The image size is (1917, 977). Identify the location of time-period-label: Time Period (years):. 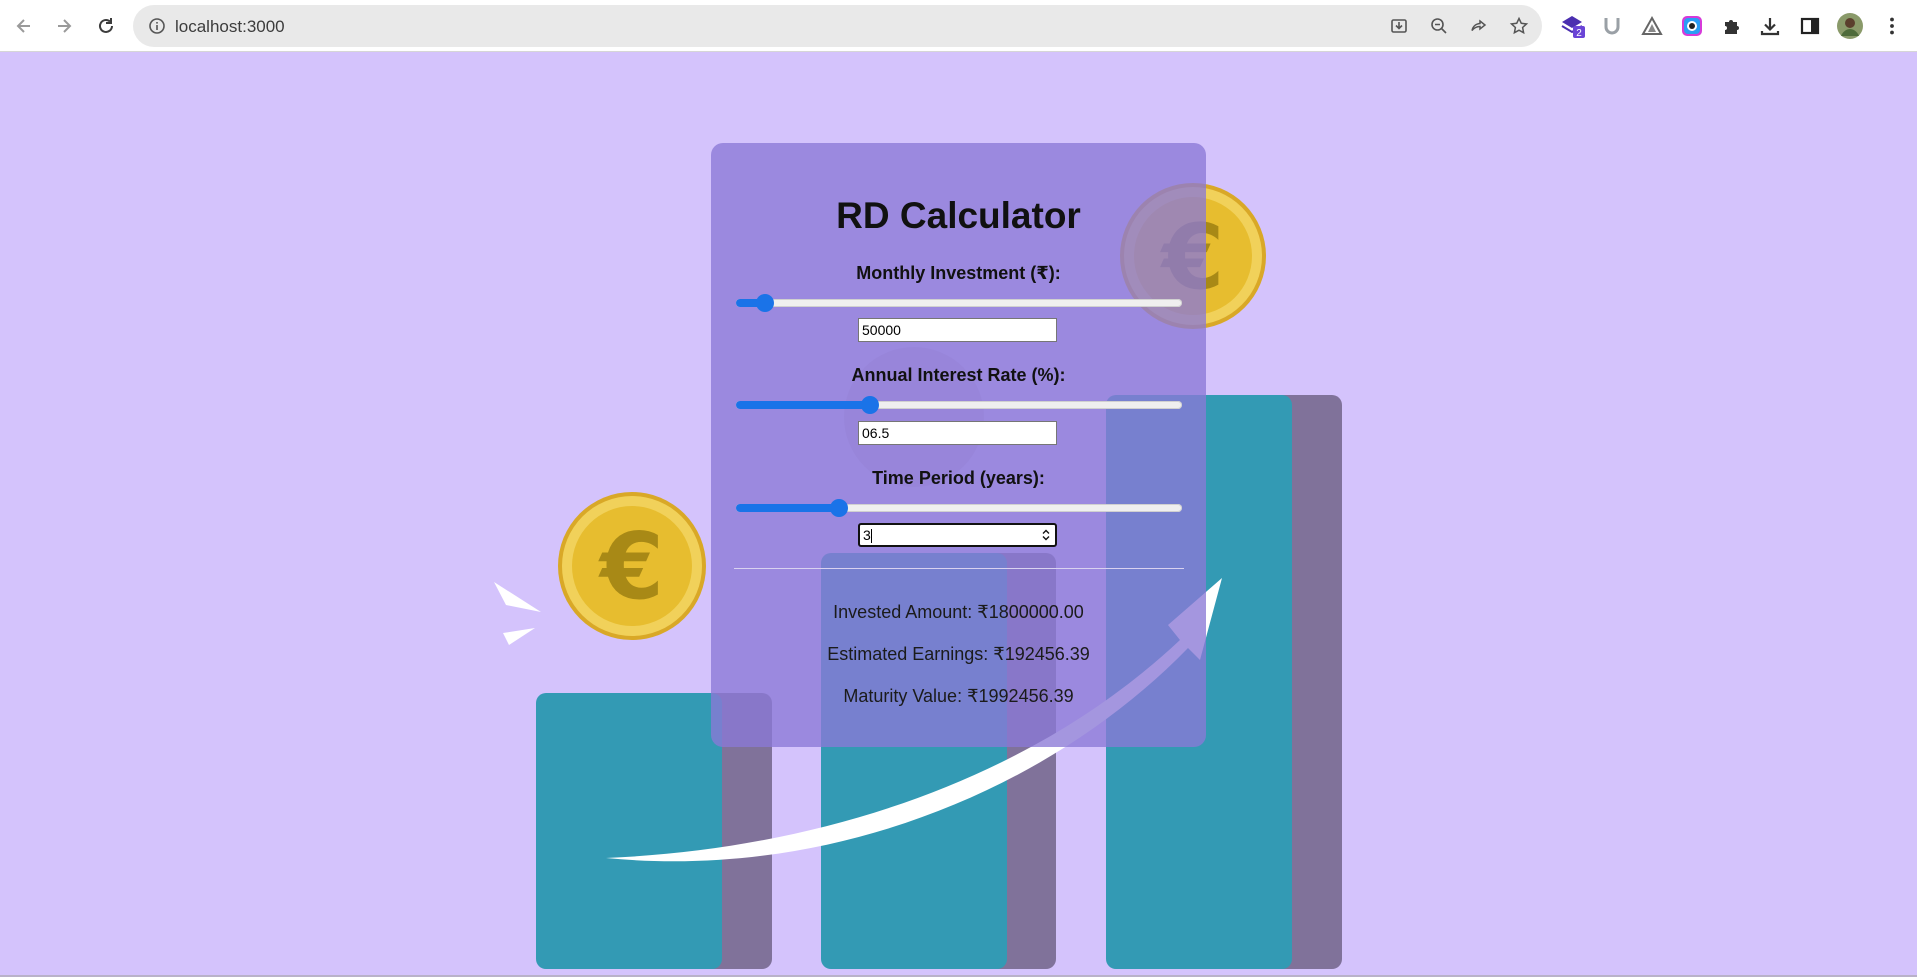
(958, 478).